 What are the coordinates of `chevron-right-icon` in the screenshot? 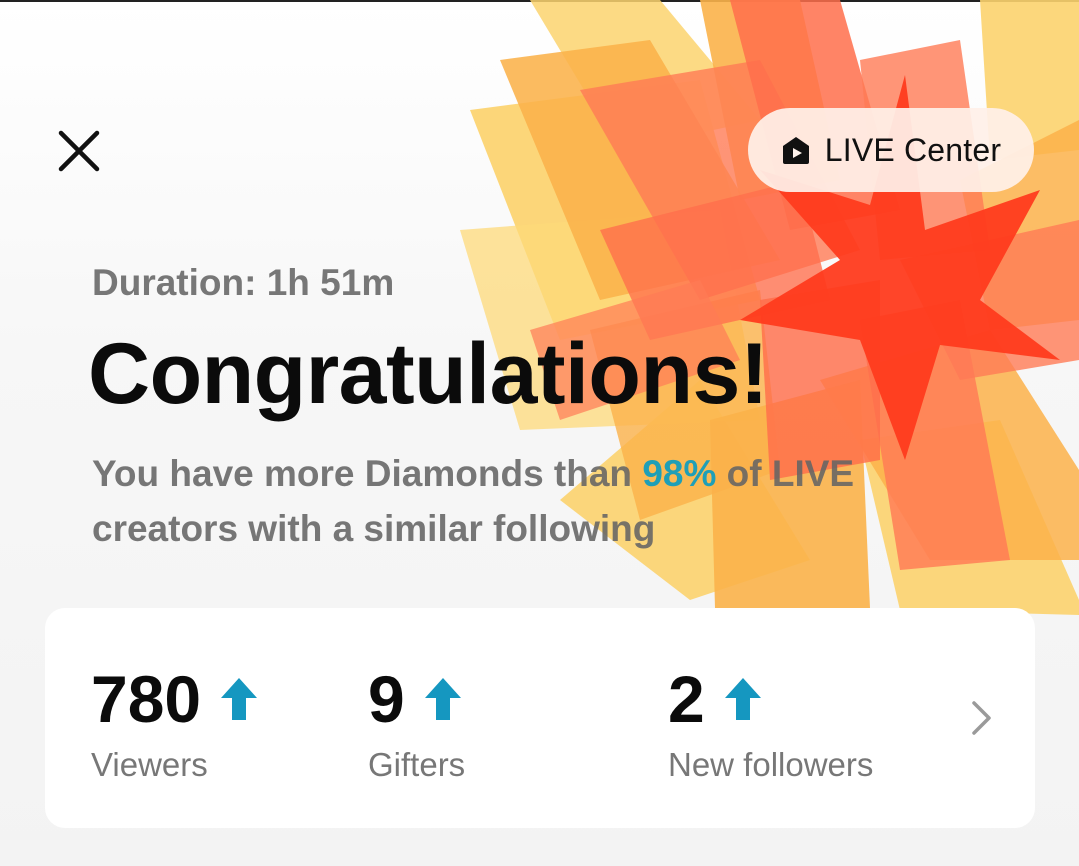 It's located at (981, 718).